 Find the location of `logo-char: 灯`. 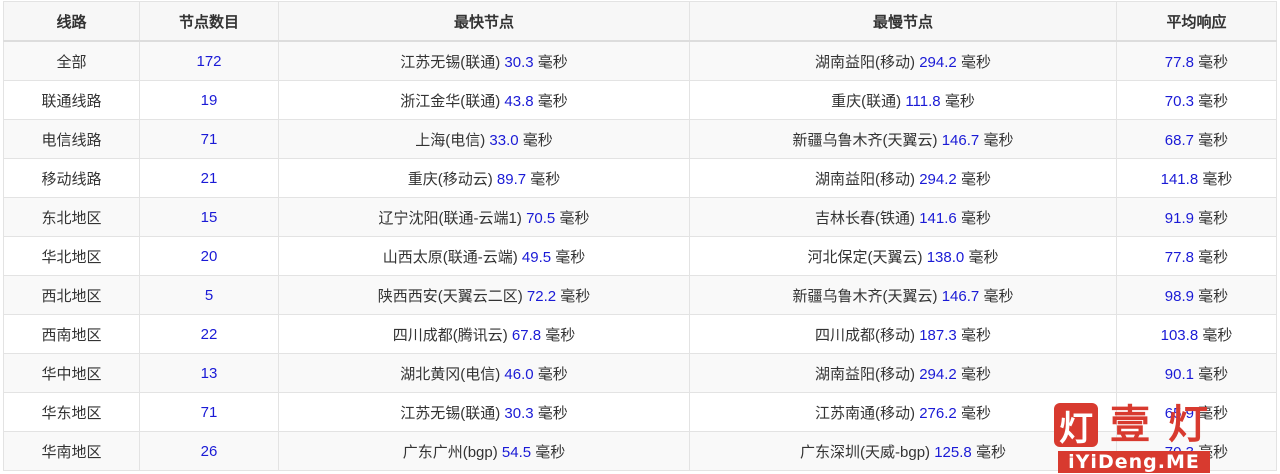

logo-char: 灯 is located at coordinates (1188, 425).